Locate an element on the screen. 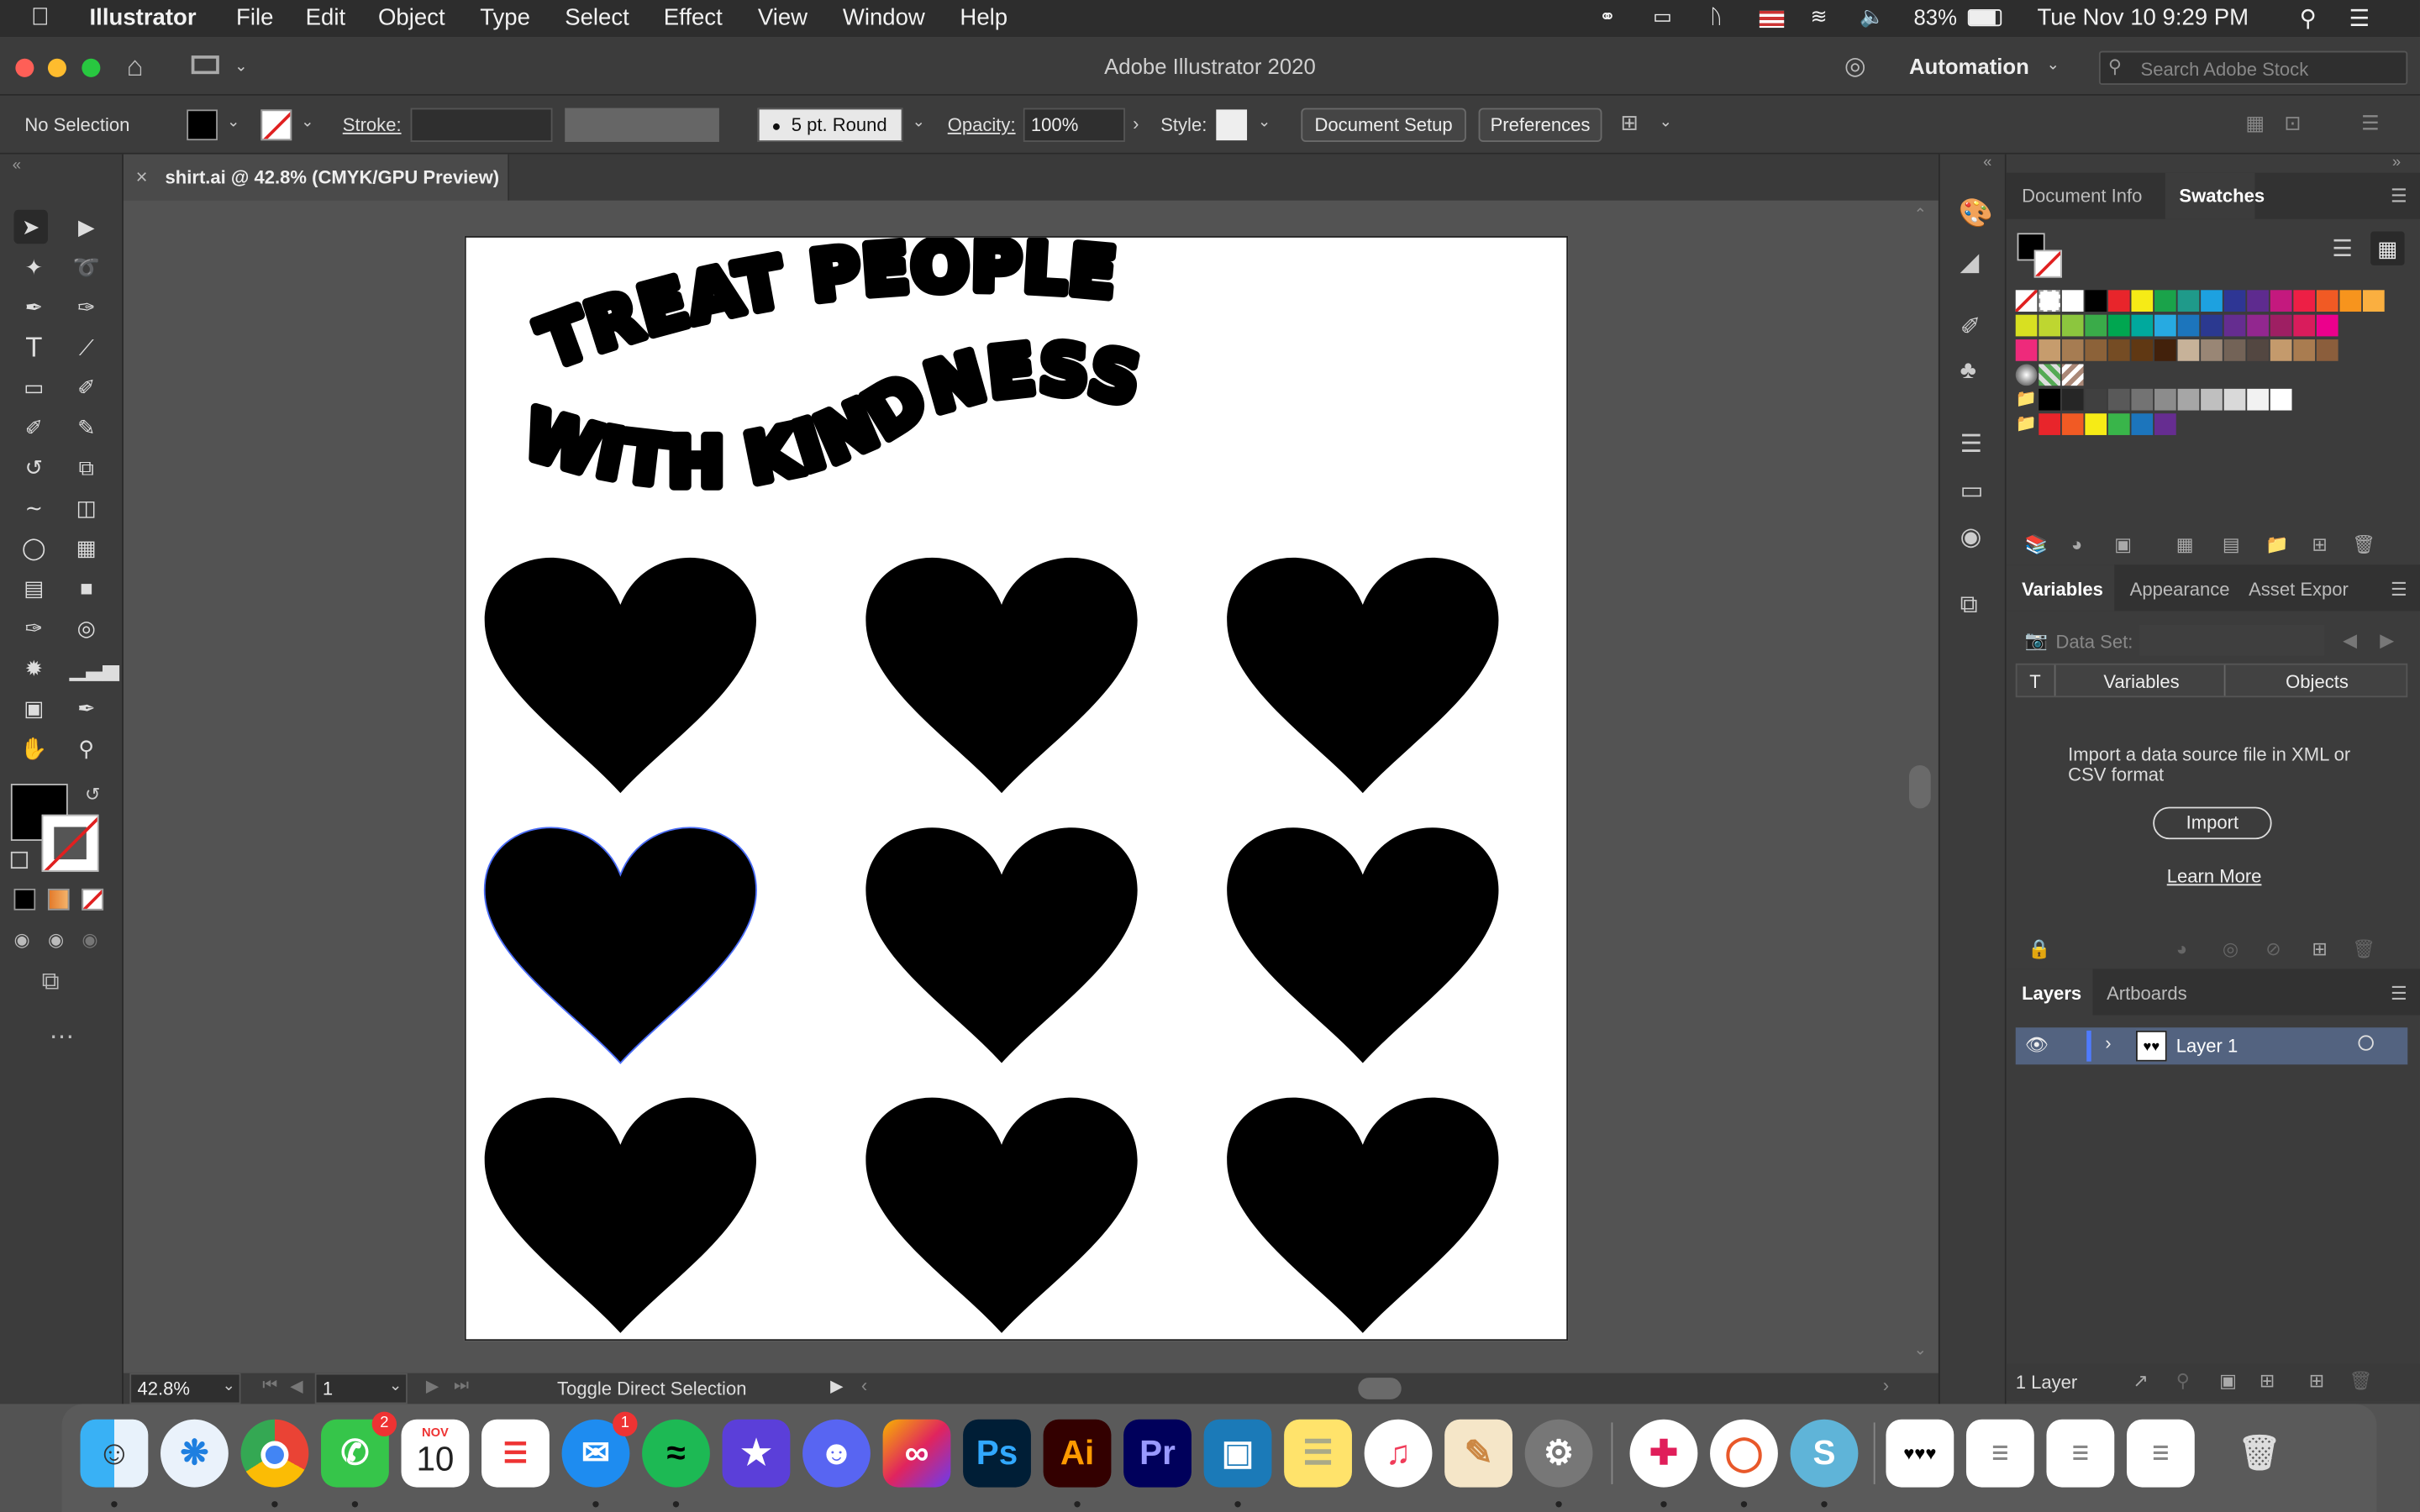 The image size is (2420, 1512). swatch-folder-icon: 📁 is located at coordinates (2027, 400).